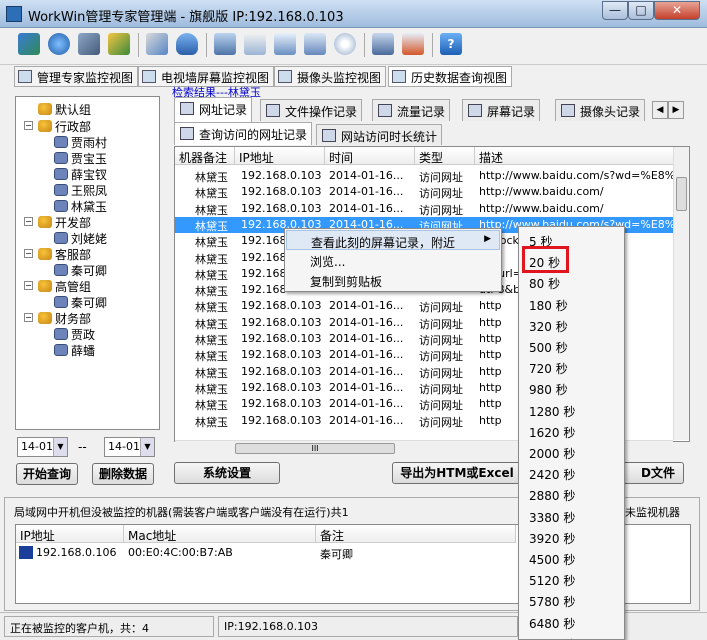  What do you see at coordinates (80, 158) in the screenshot?
I see `tree-user: 贾宝玉` at bounding box center [80, 158].